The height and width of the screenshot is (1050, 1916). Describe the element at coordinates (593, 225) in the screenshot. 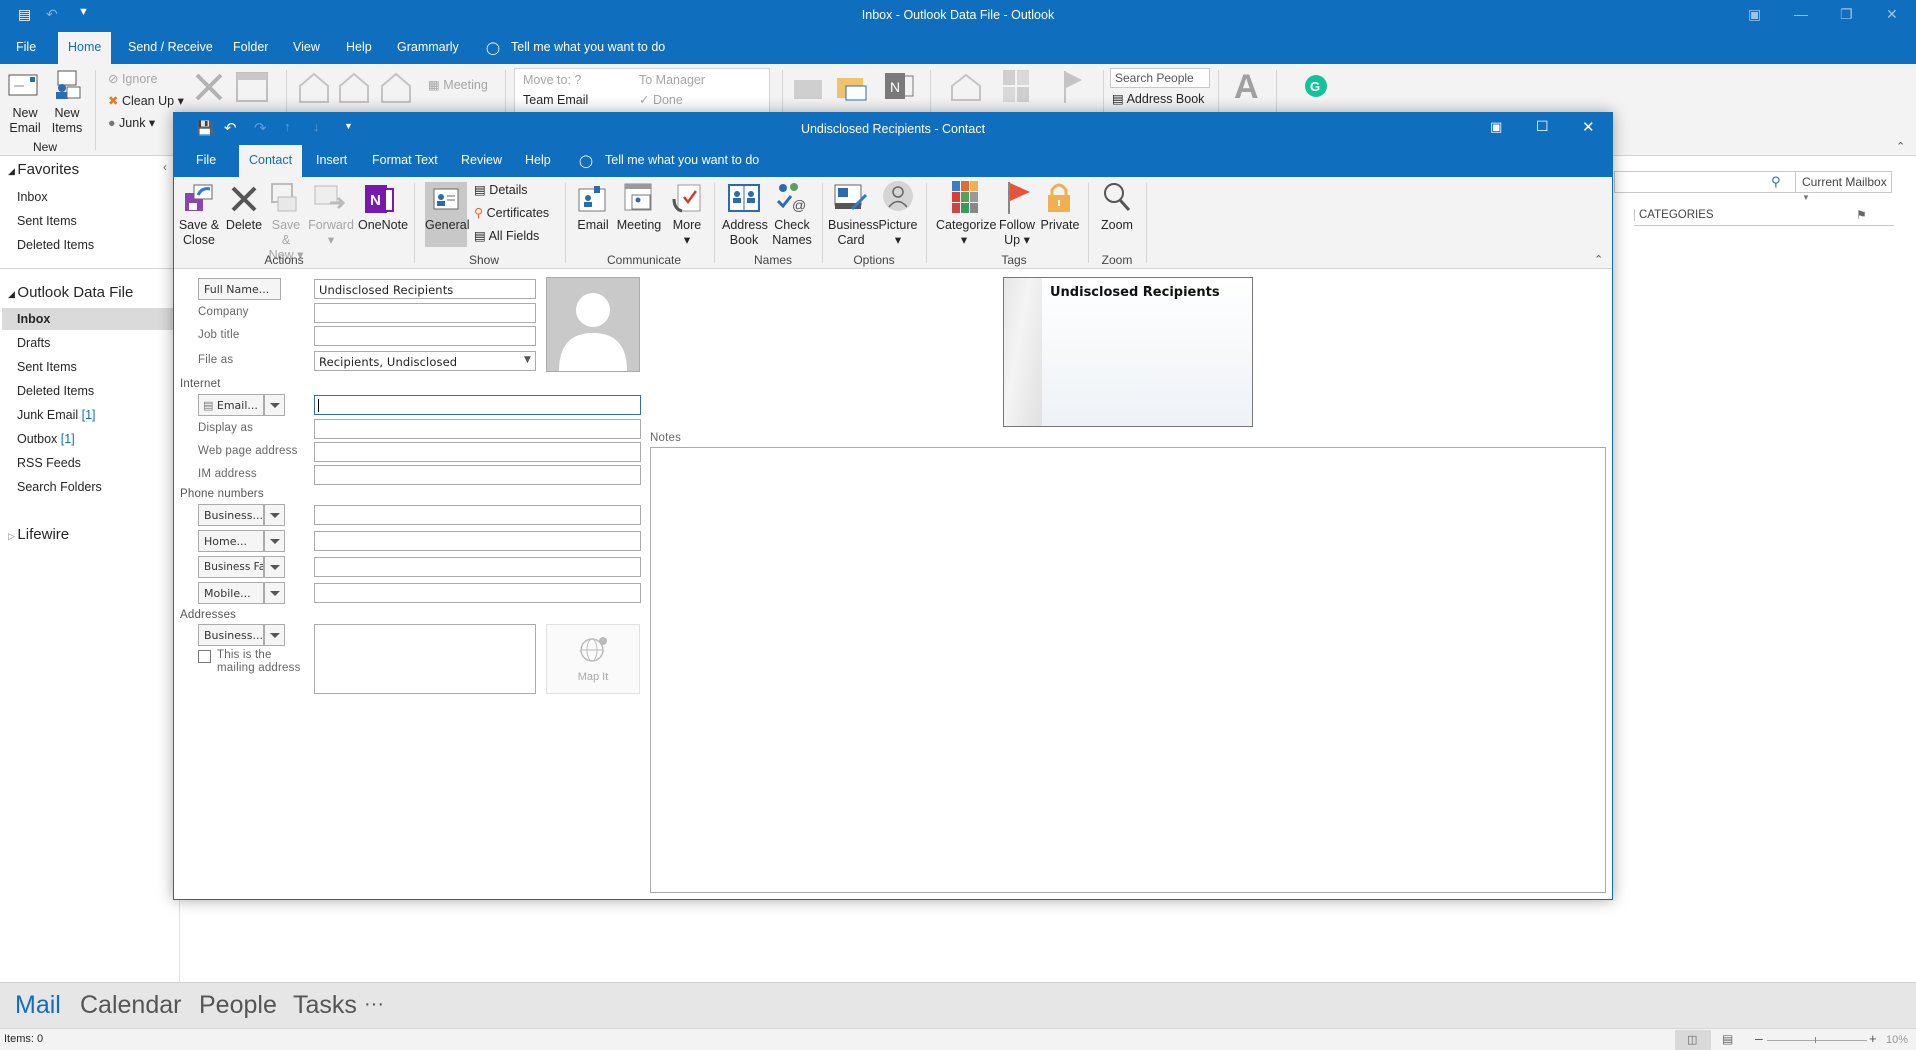

I see `email-button: Email` at that location.